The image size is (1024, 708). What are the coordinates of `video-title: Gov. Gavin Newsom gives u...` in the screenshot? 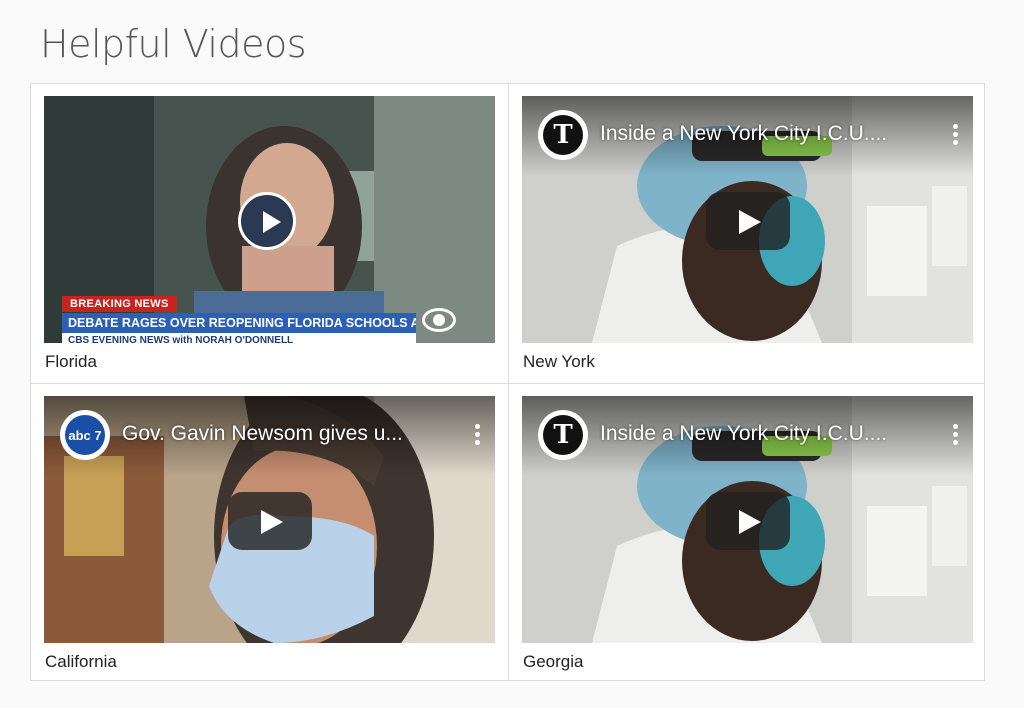 It's located at (262, 434).